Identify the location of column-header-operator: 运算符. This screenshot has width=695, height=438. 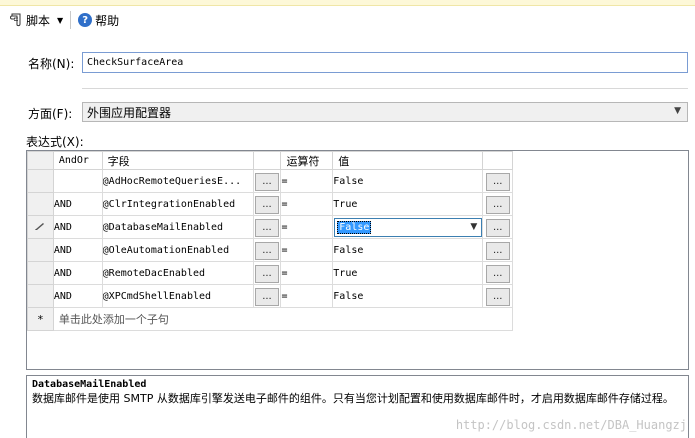
(307, 160).